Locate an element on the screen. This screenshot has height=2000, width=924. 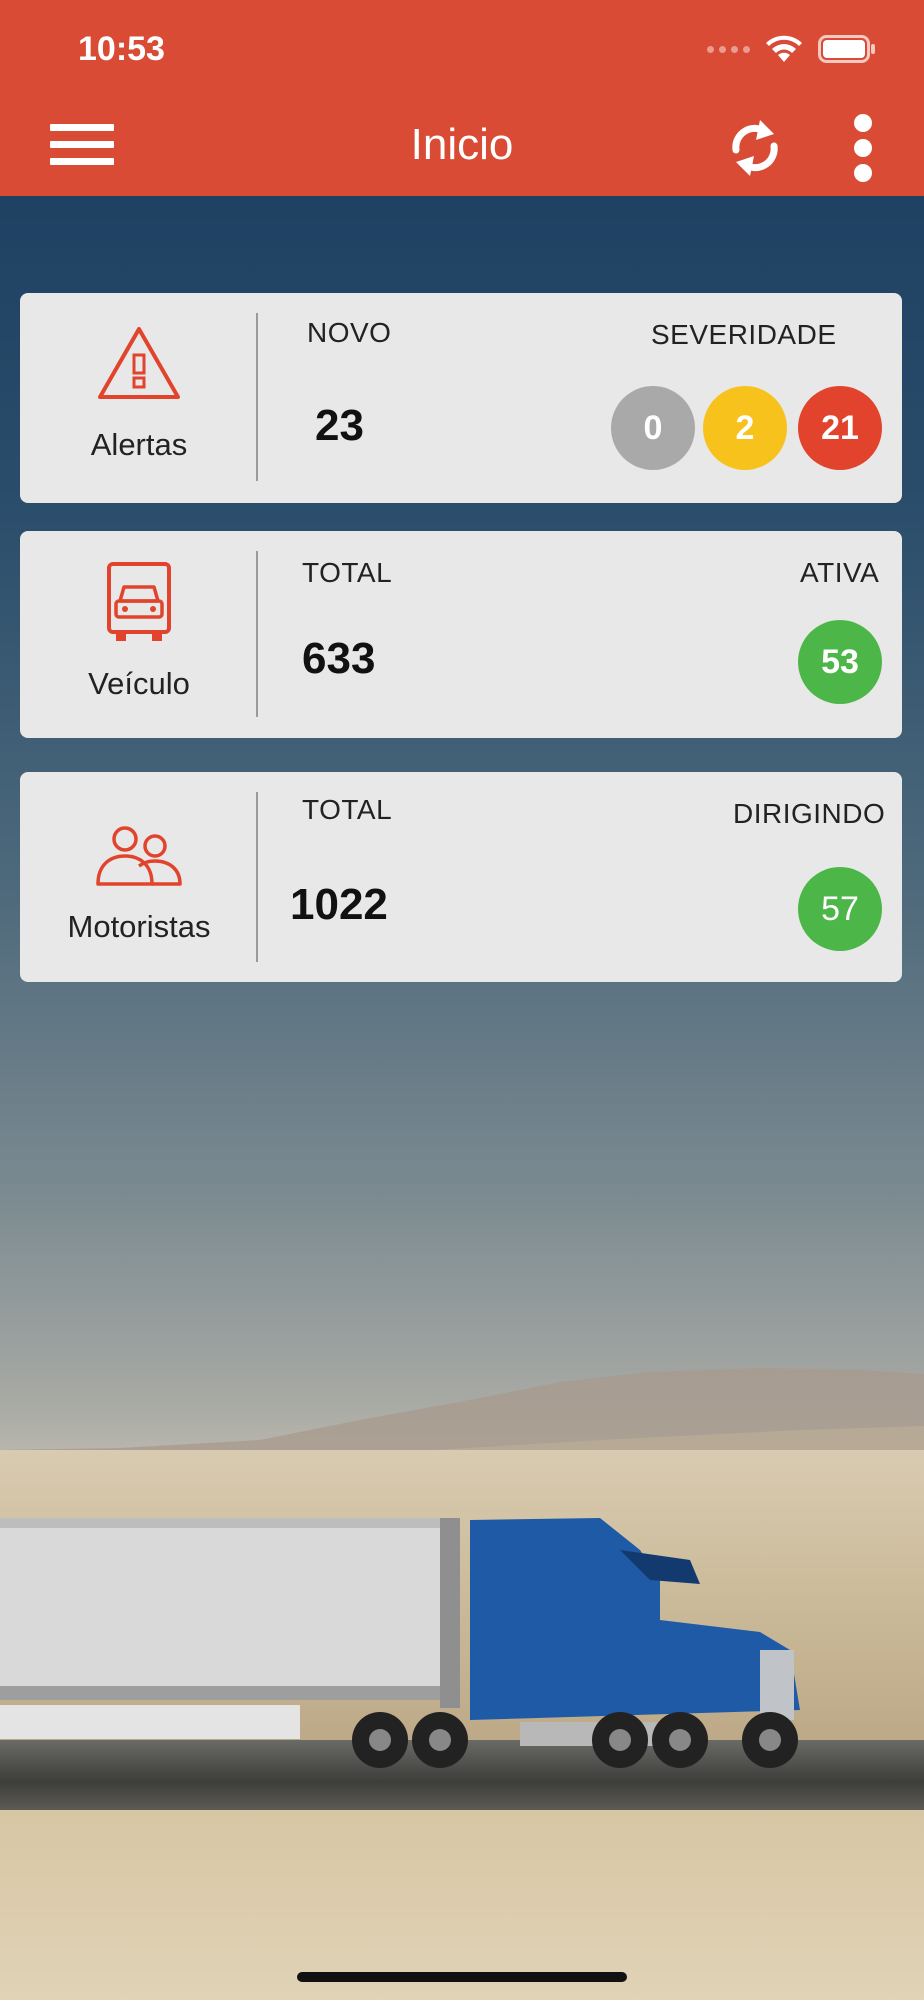
more-options-button is located at coordinates (863, 148).